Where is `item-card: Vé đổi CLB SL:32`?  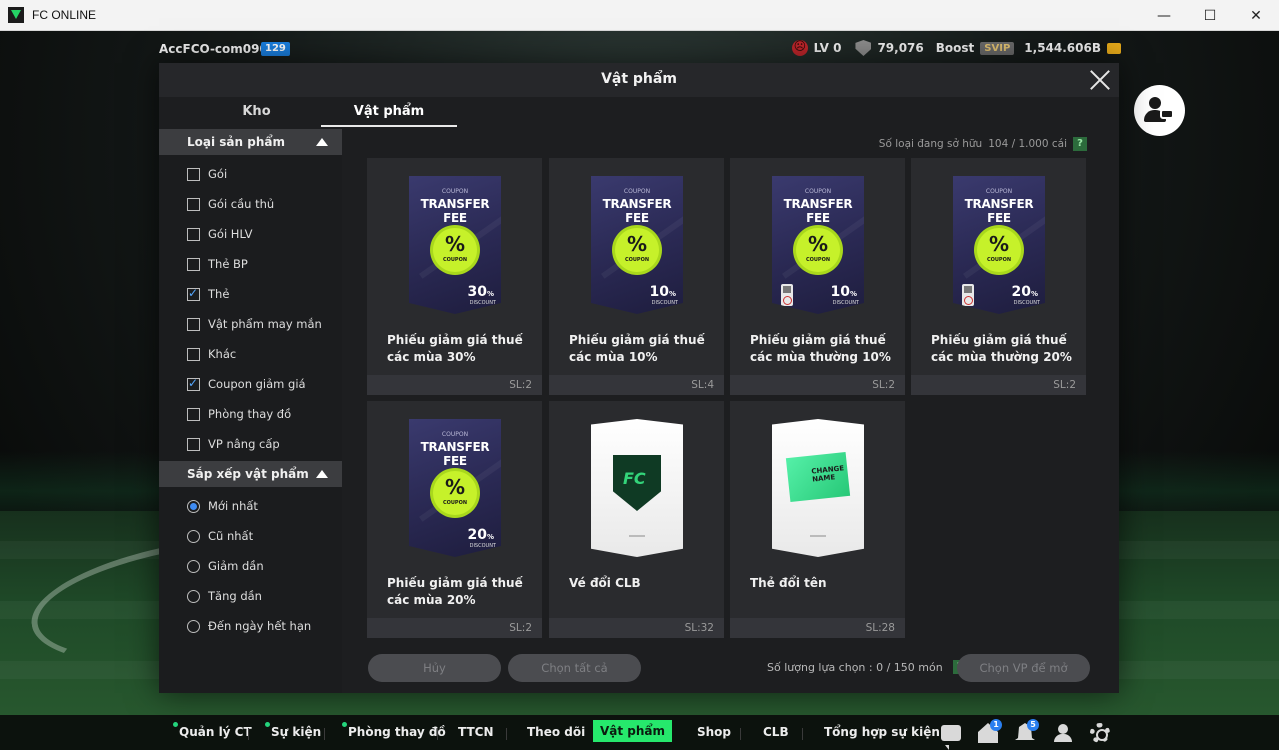
item-card: Vé đổi CLB SL:32 is located at coordinates (636, 519).